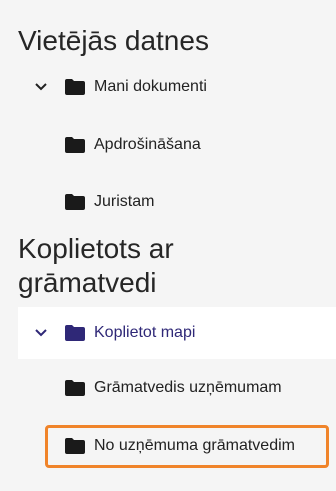  What do you see at coordinates (145, 332) in the screenshot?
I see `tree-item-label: Koplietot mapi` at bounding box center [145, 332].